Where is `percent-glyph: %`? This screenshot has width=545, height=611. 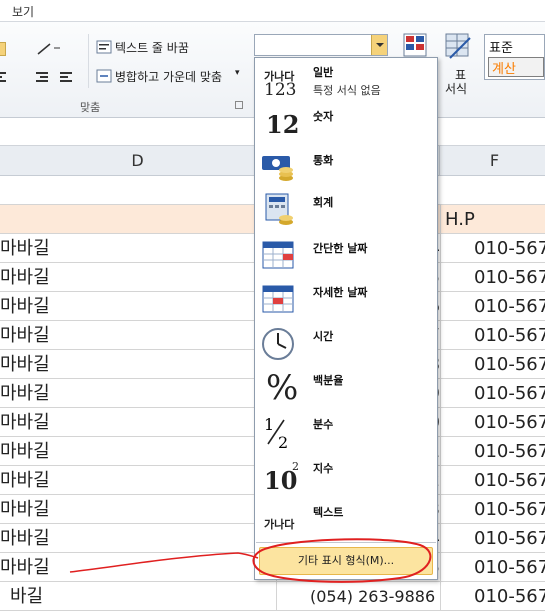
percent-glyph: % is located at coordinates (282, 388).